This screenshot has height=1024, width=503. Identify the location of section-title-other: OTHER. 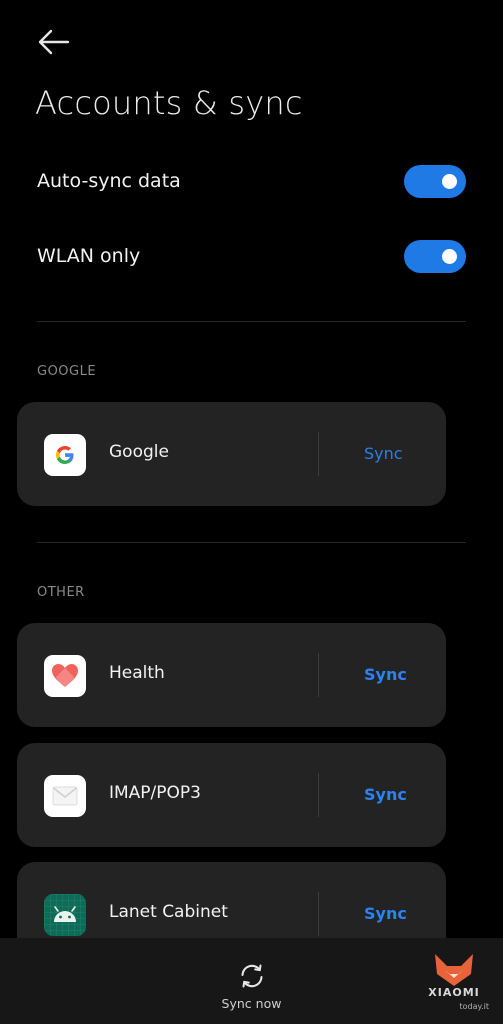
(61, 592).